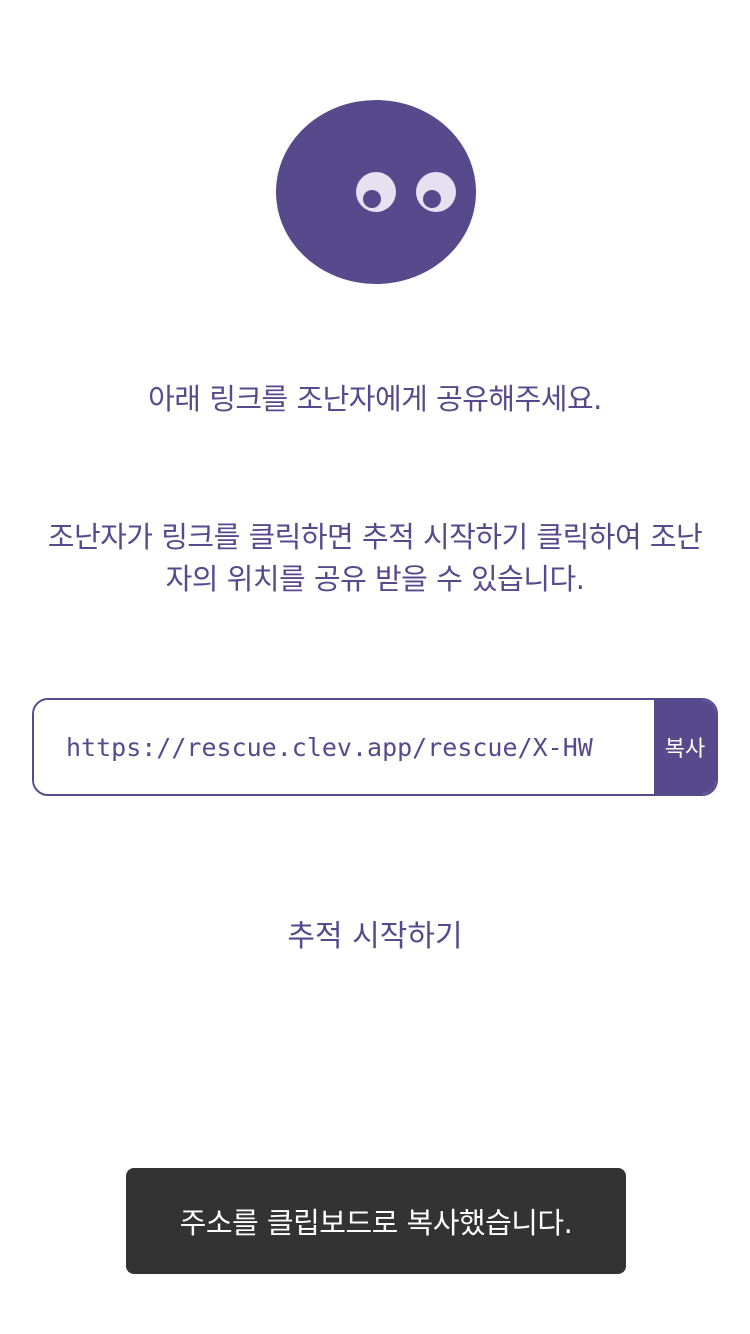 The height and width of the screenshot is (1334, 750). I want to click on toast-message: 주소를 클립보드로 복사했습니다., so click(376, 1223).